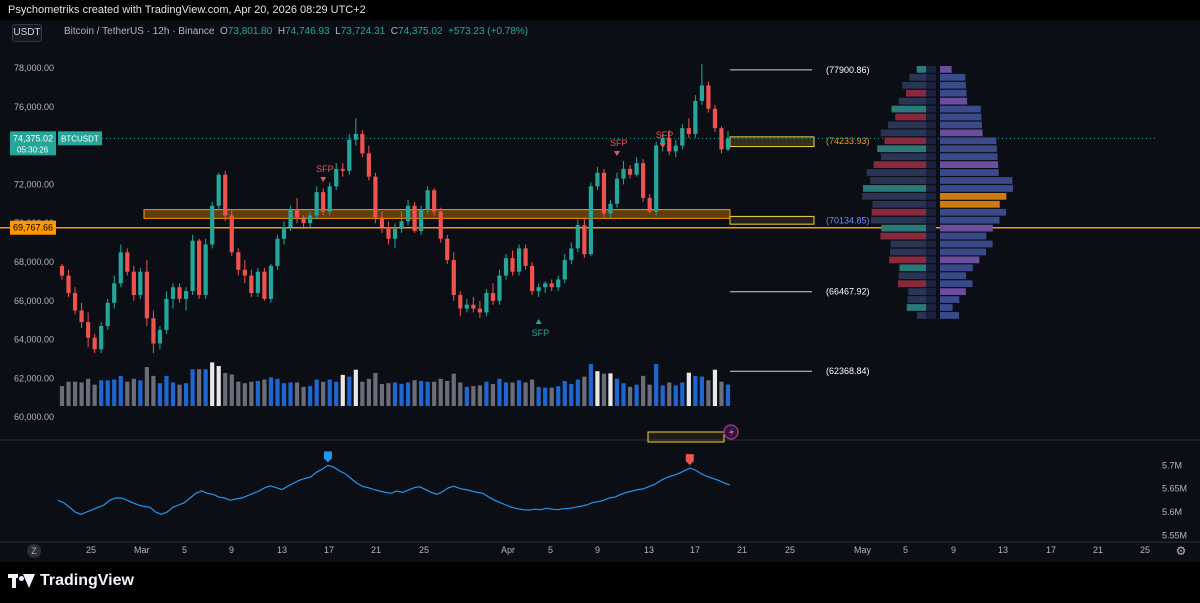  Describe the element at coordinates (550, 550) in the screenshot. I see `time-axis-label: 5` at that location.